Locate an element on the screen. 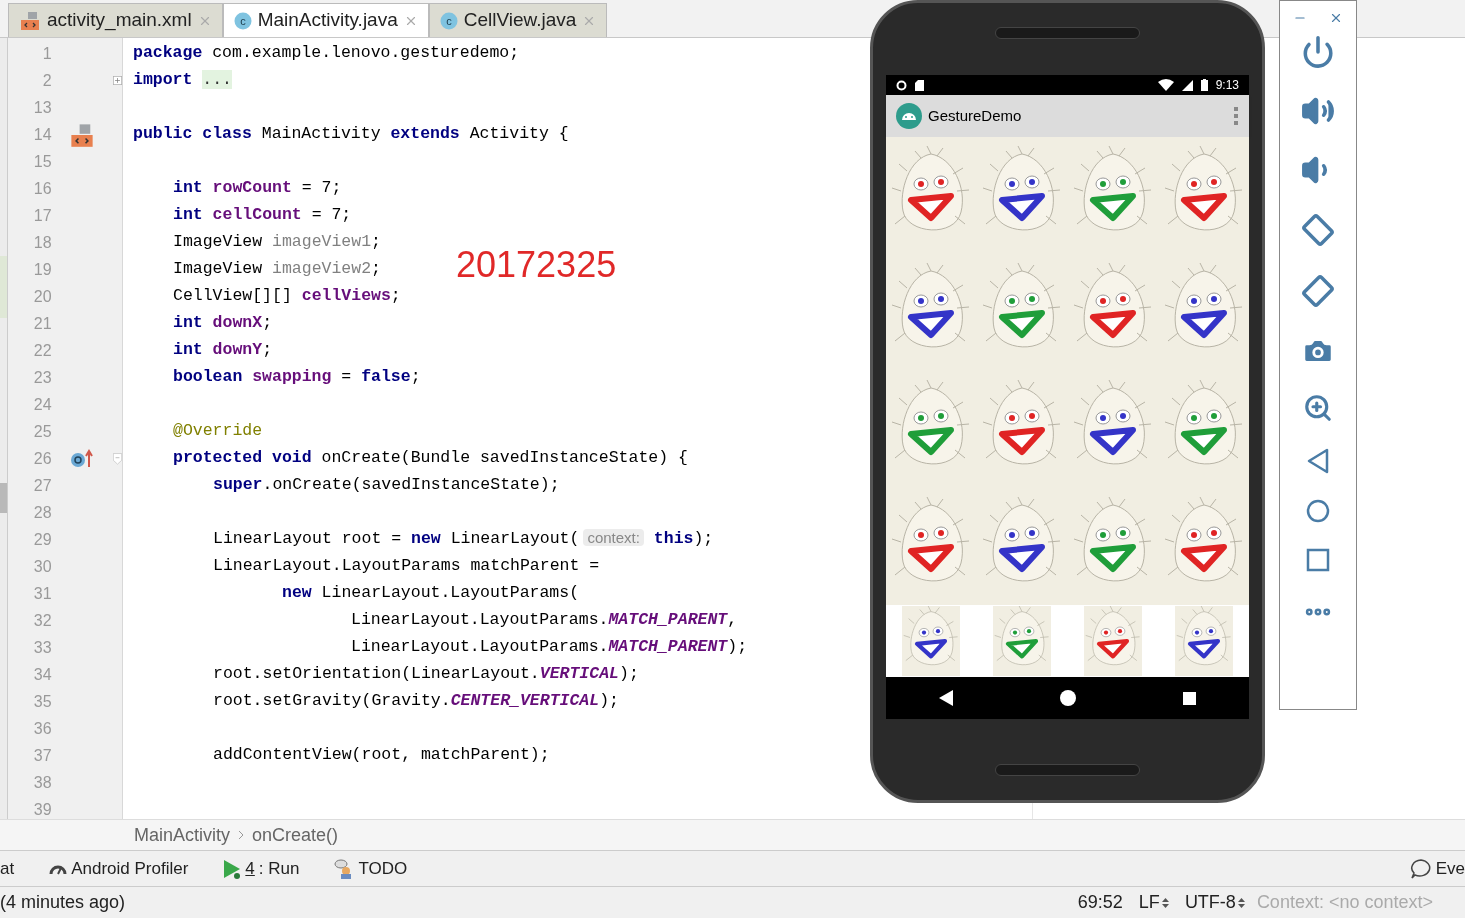 The height and width of the screenshot is (918, 1465). code-line: LinearLayout.LayoutParams.MATCH_PARENT); is located at coordinates (549, 647).